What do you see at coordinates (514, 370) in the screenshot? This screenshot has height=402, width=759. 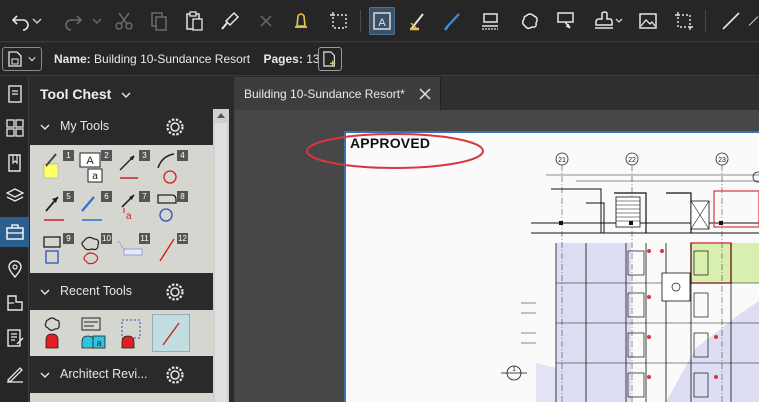 I see `detail-label: 1` at bounding box center [514, 370].